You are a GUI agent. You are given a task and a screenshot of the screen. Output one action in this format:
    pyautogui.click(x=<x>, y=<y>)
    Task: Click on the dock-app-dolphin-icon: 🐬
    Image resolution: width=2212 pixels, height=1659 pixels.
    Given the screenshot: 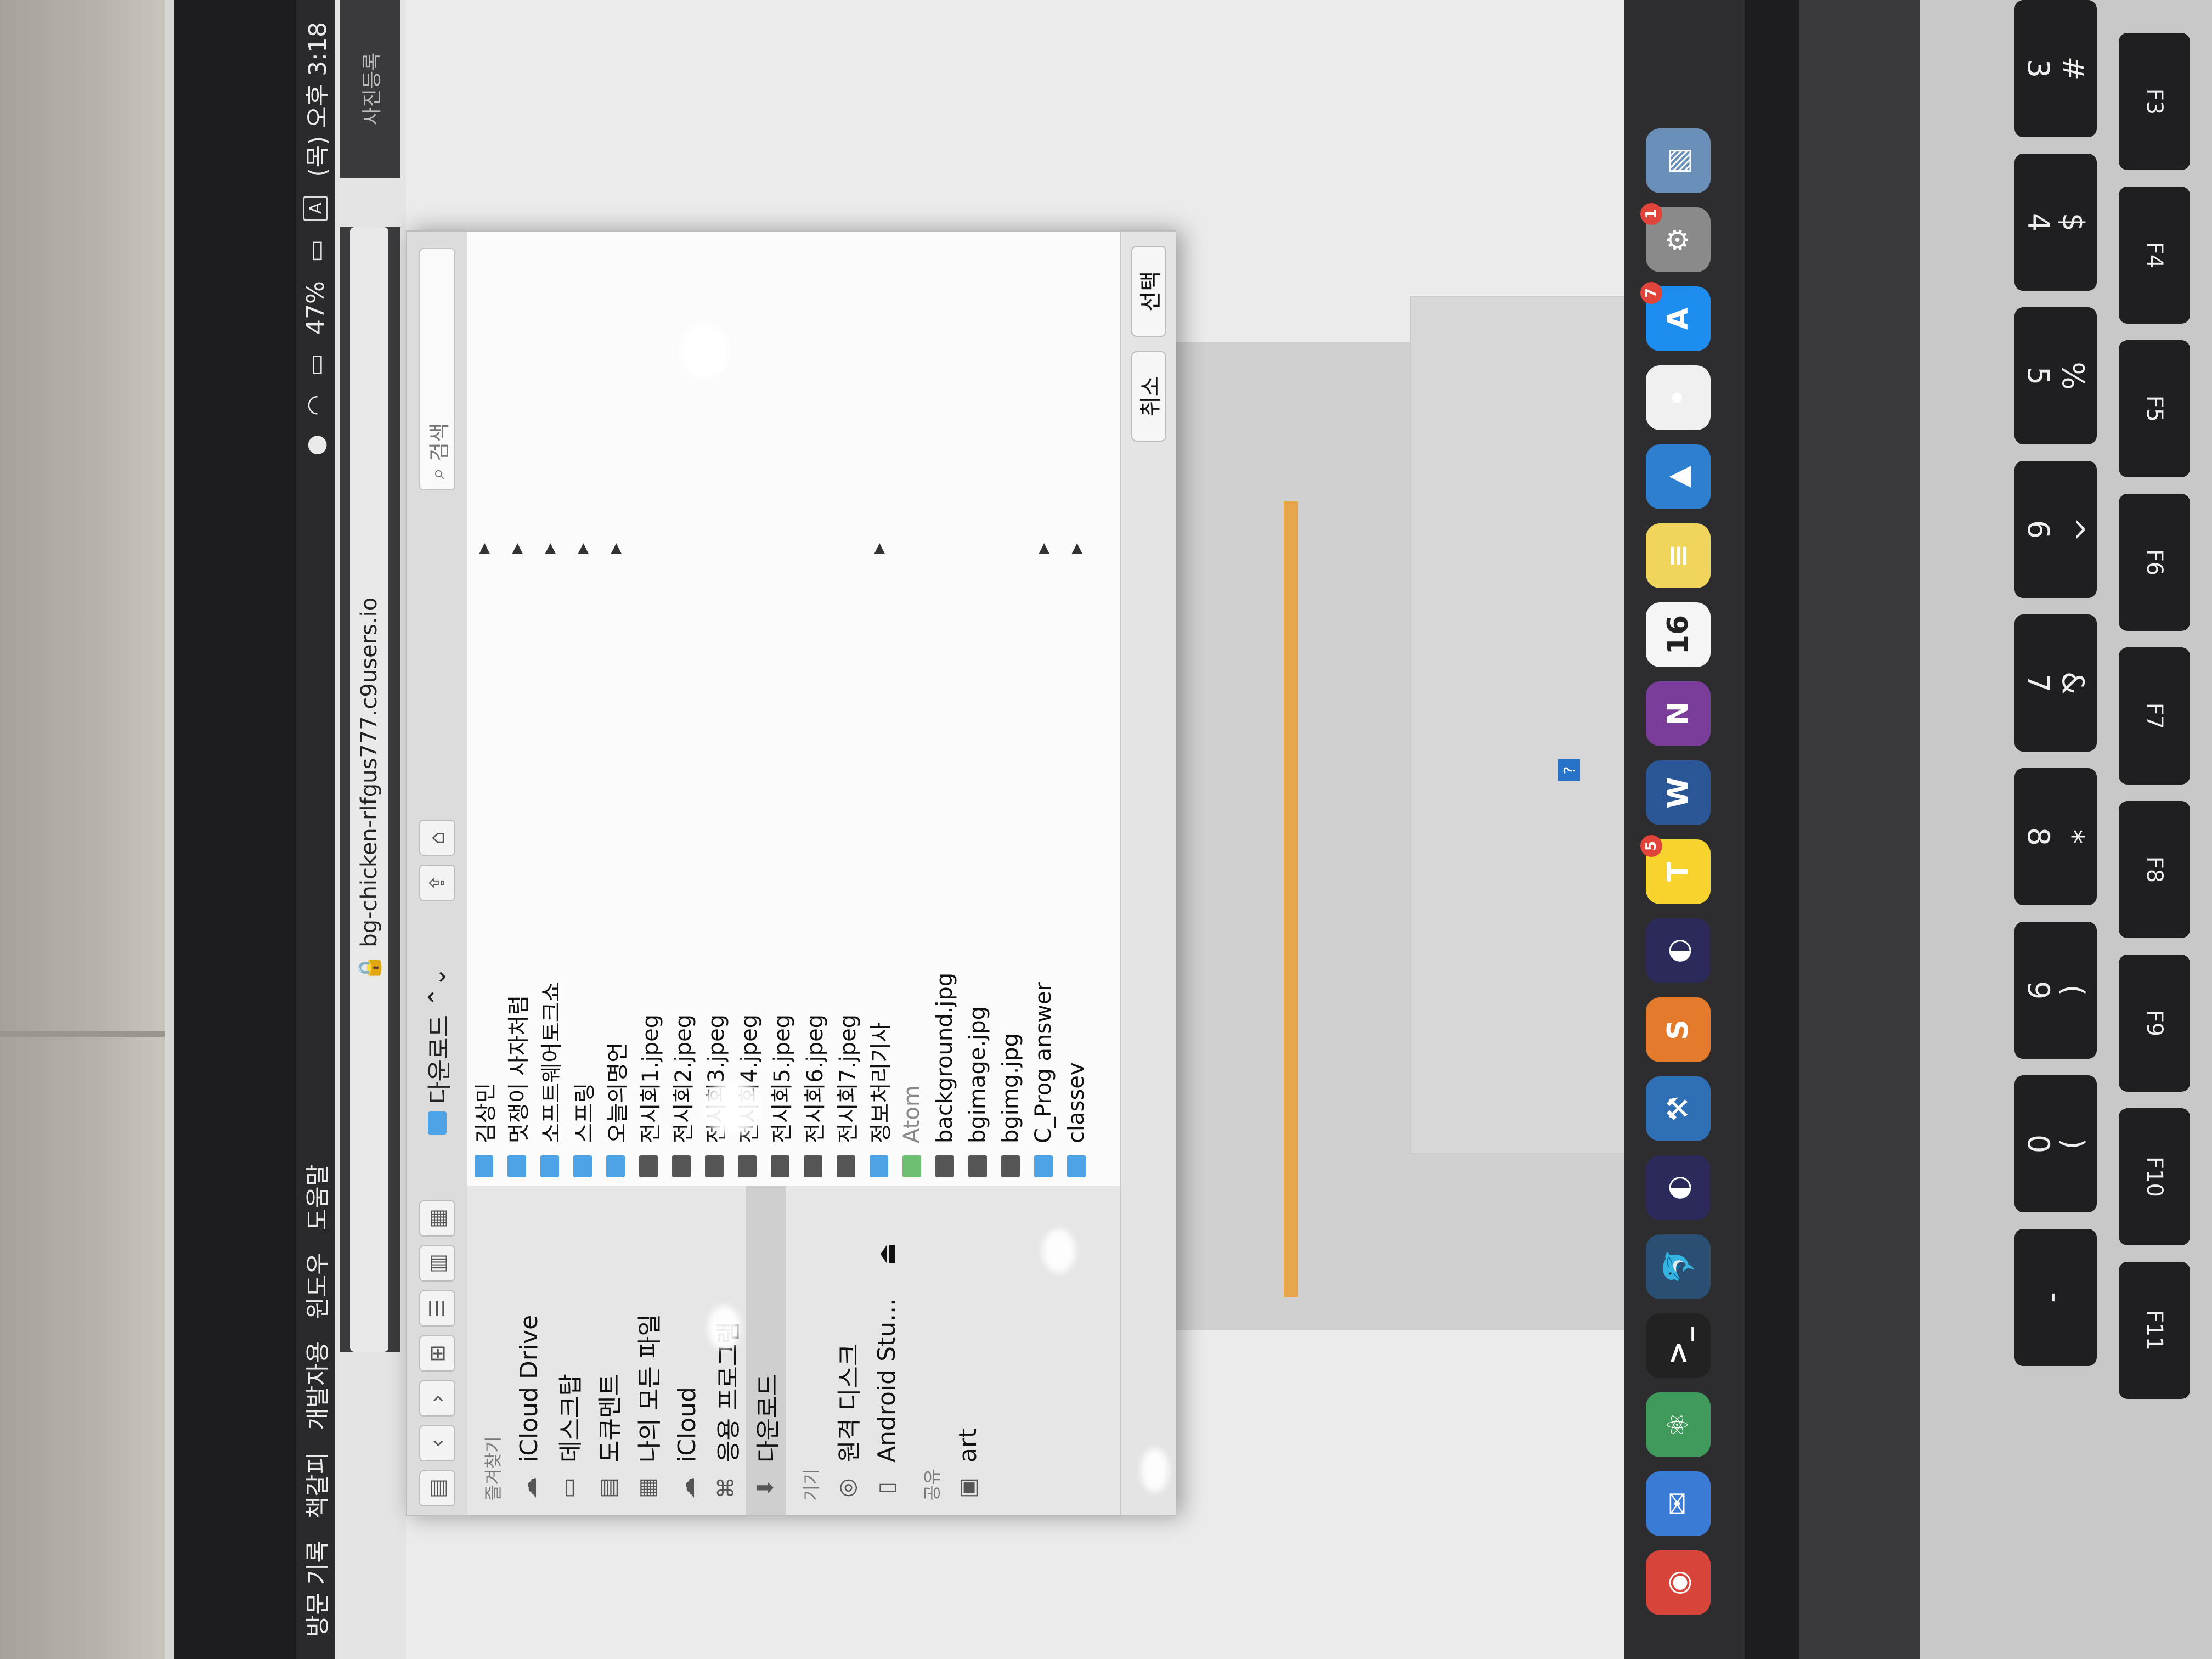 What is the action you would take?
    pyautogui.click(x=1678, y=1266)
    